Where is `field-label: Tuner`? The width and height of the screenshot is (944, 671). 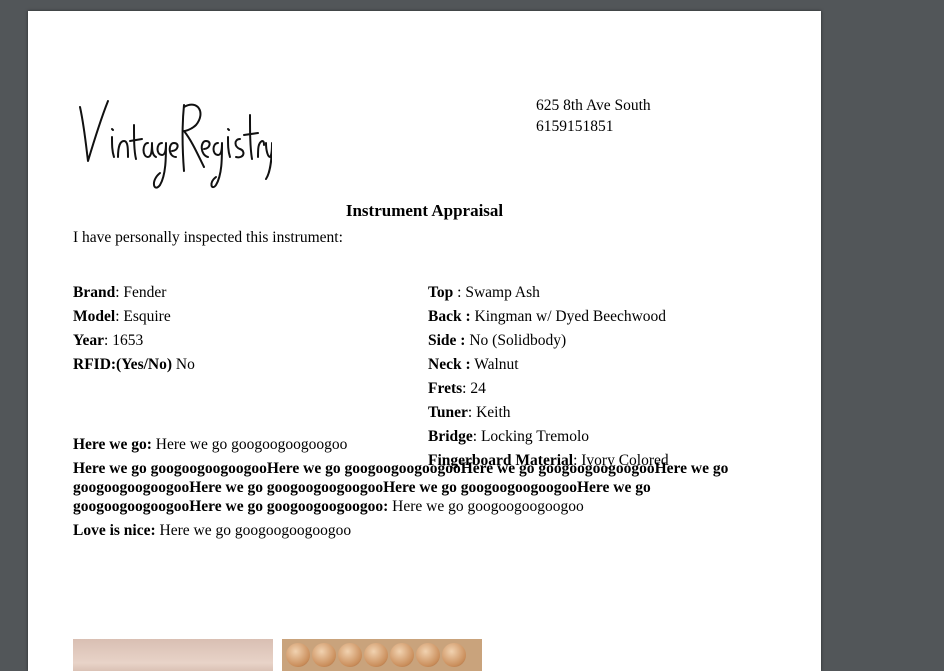 field-label: Tuner is located at coordinates (448, 412).